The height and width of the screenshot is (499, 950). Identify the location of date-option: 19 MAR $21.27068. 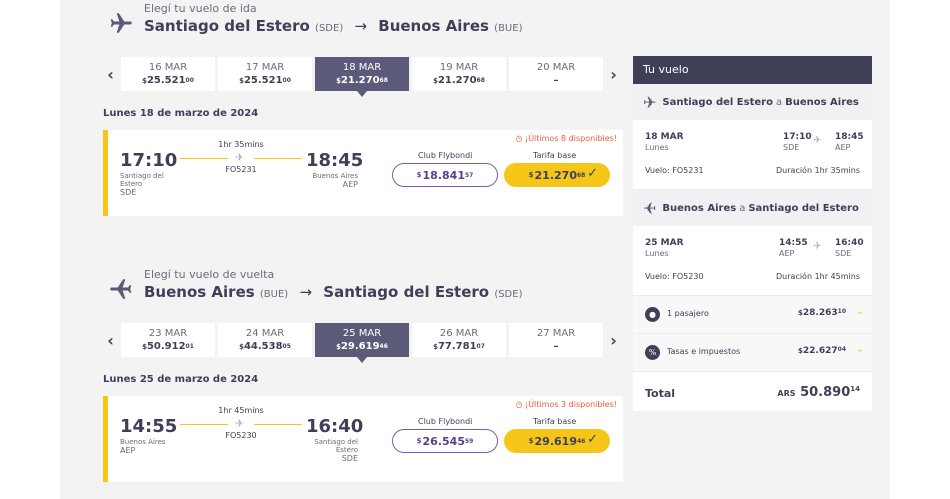
(459, 74).